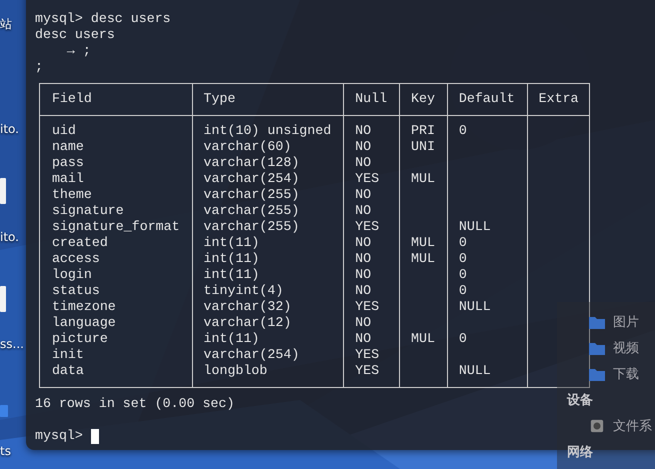 This screenshot has height=469, width=655. I want to click on table-cell: varchar(128), so click(252, 162).